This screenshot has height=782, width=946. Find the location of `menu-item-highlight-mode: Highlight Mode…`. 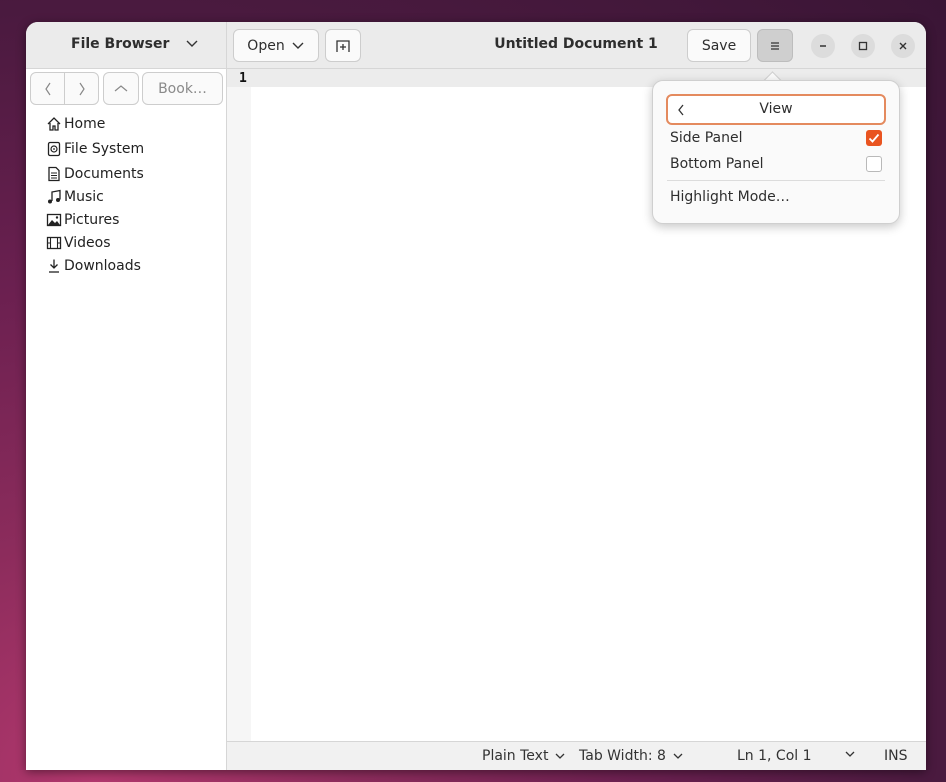

menu-item-highlight-mode: Highlight Mode… is located at coordinates (776, 197).